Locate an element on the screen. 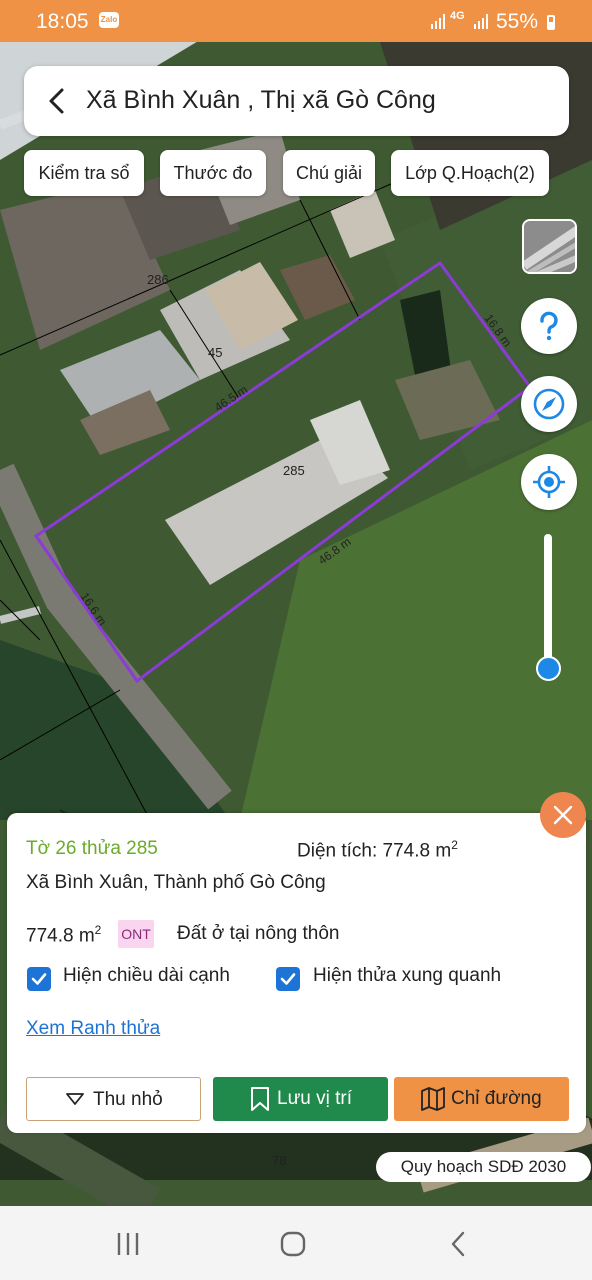  system-nav-bar is located at coordinates (296, 1243).